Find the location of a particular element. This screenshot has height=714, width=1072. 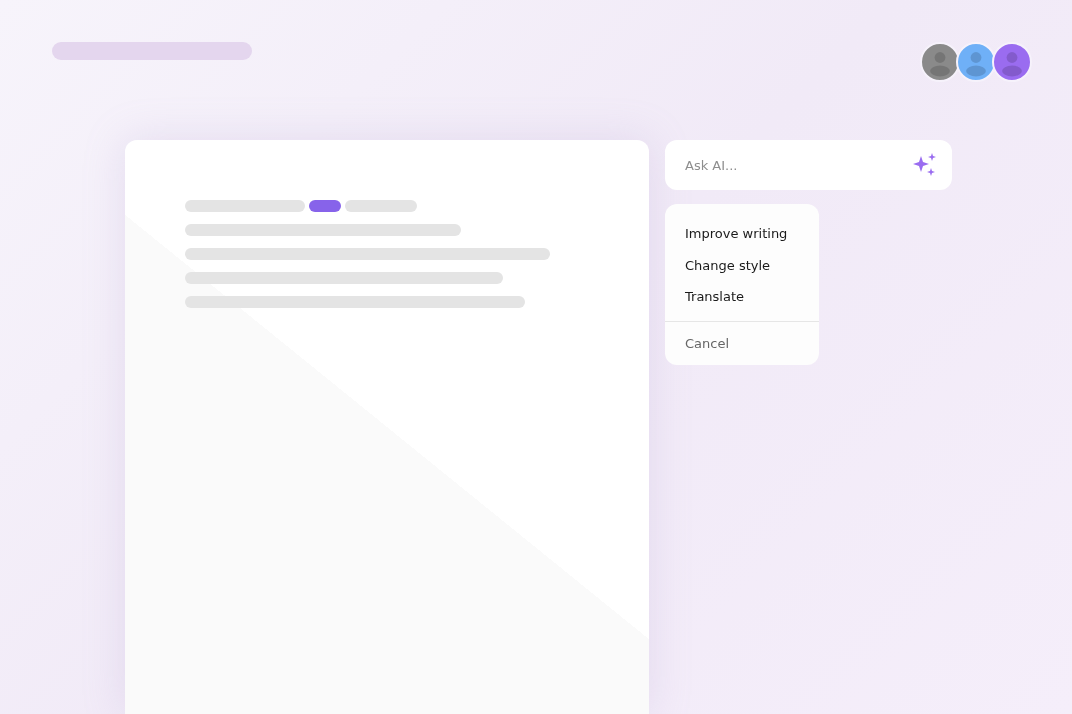

sparkle-icon is located at coordinates (925, 165).